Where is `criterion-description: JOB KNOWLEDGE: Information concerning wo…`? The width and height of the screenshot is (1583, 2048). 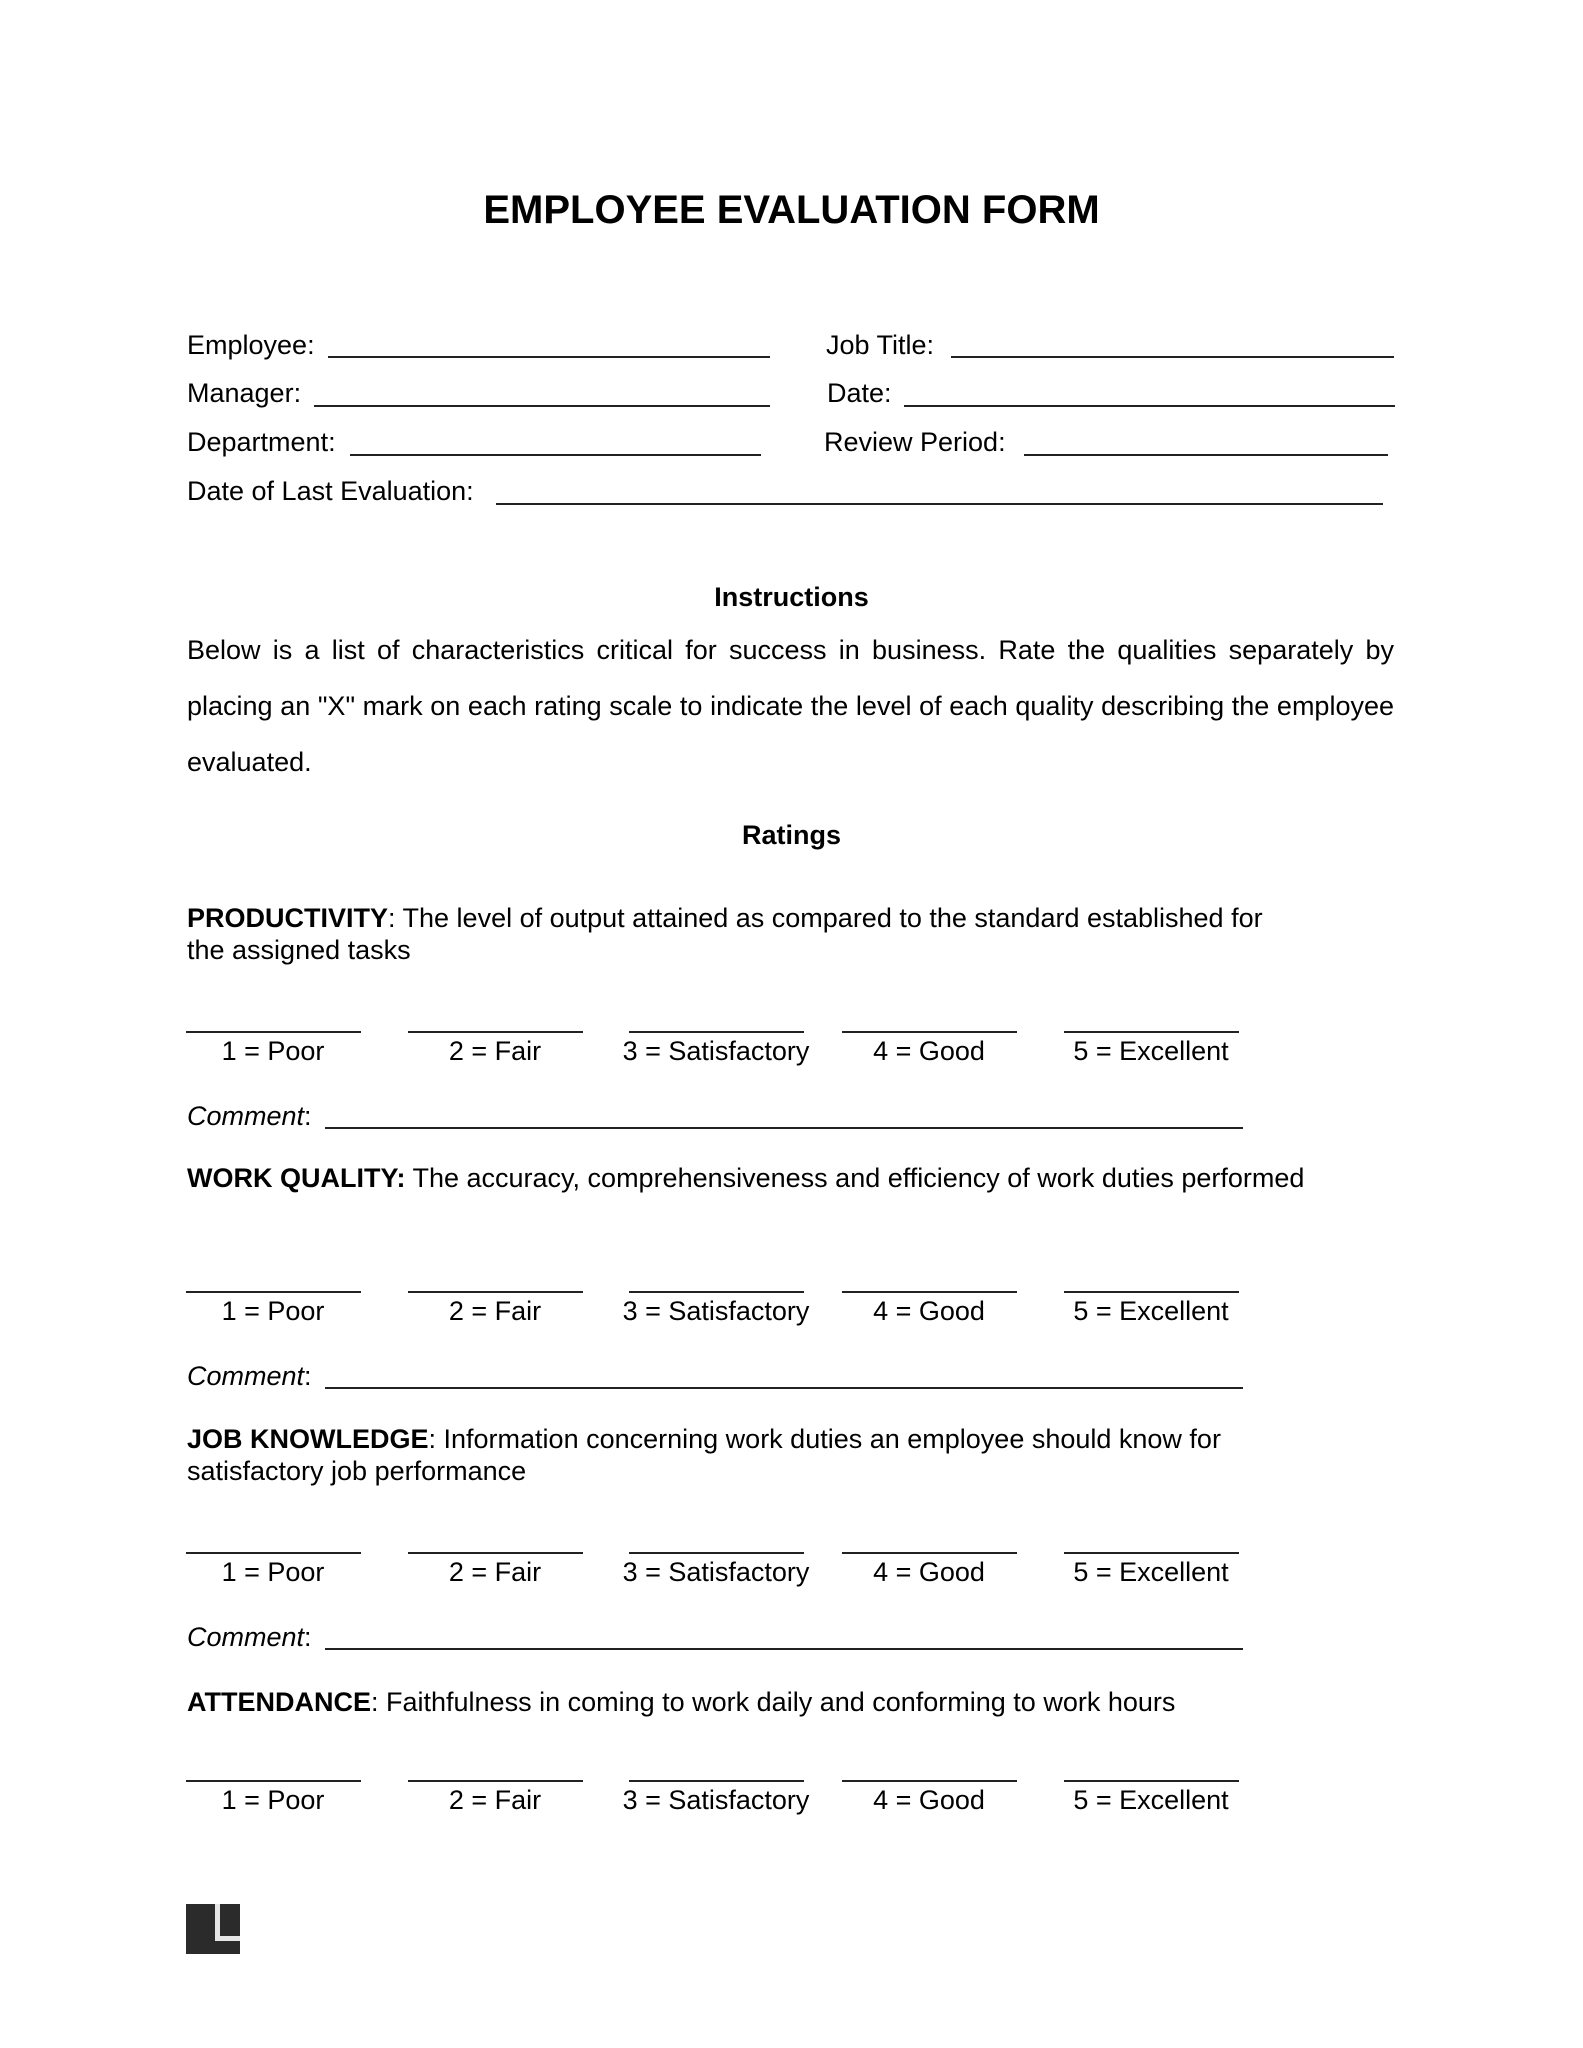
criterion-description: JOB KNOWLEDGE: Information concerning wo… is located at coordinates (747, 1455).